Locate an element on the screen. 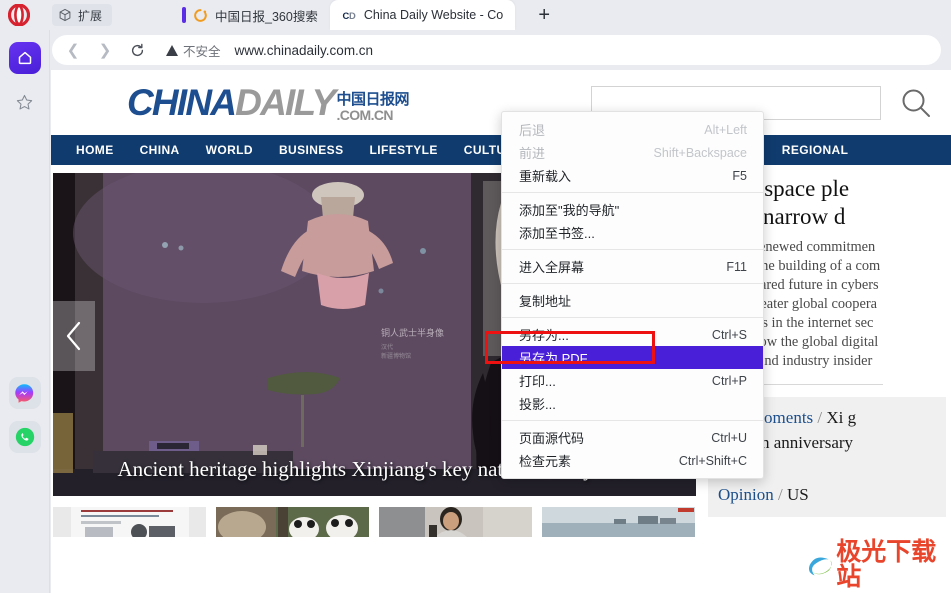 This screenshot has width=951, height=593. reload-icon is located at coordinates (137, 50).